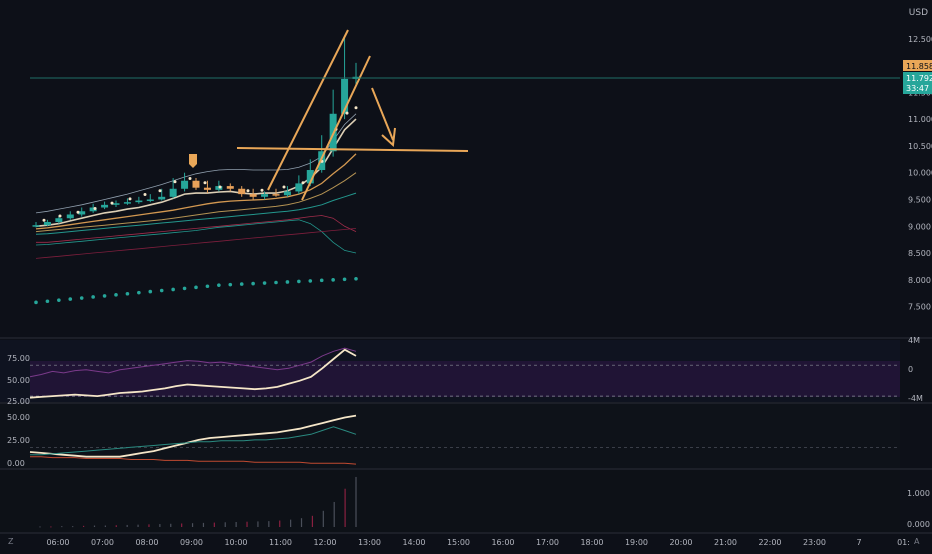 Image resolution: width=932 pixels, height=554 pixels. I want to click on adx-tick-0: 0.00, so click(16, 463).